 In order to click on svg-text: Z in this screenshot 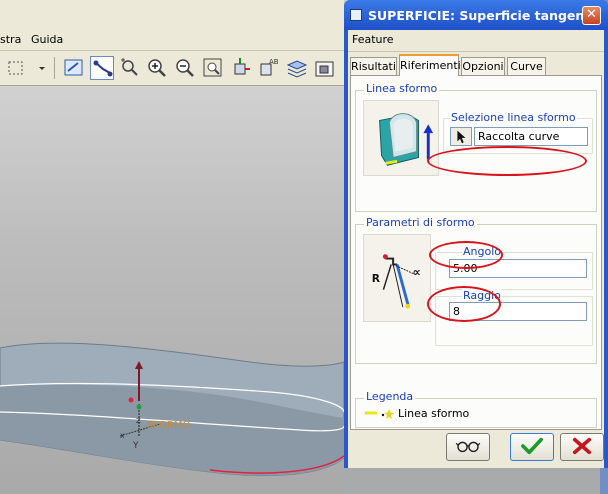, I will do `click(138, 421)`.